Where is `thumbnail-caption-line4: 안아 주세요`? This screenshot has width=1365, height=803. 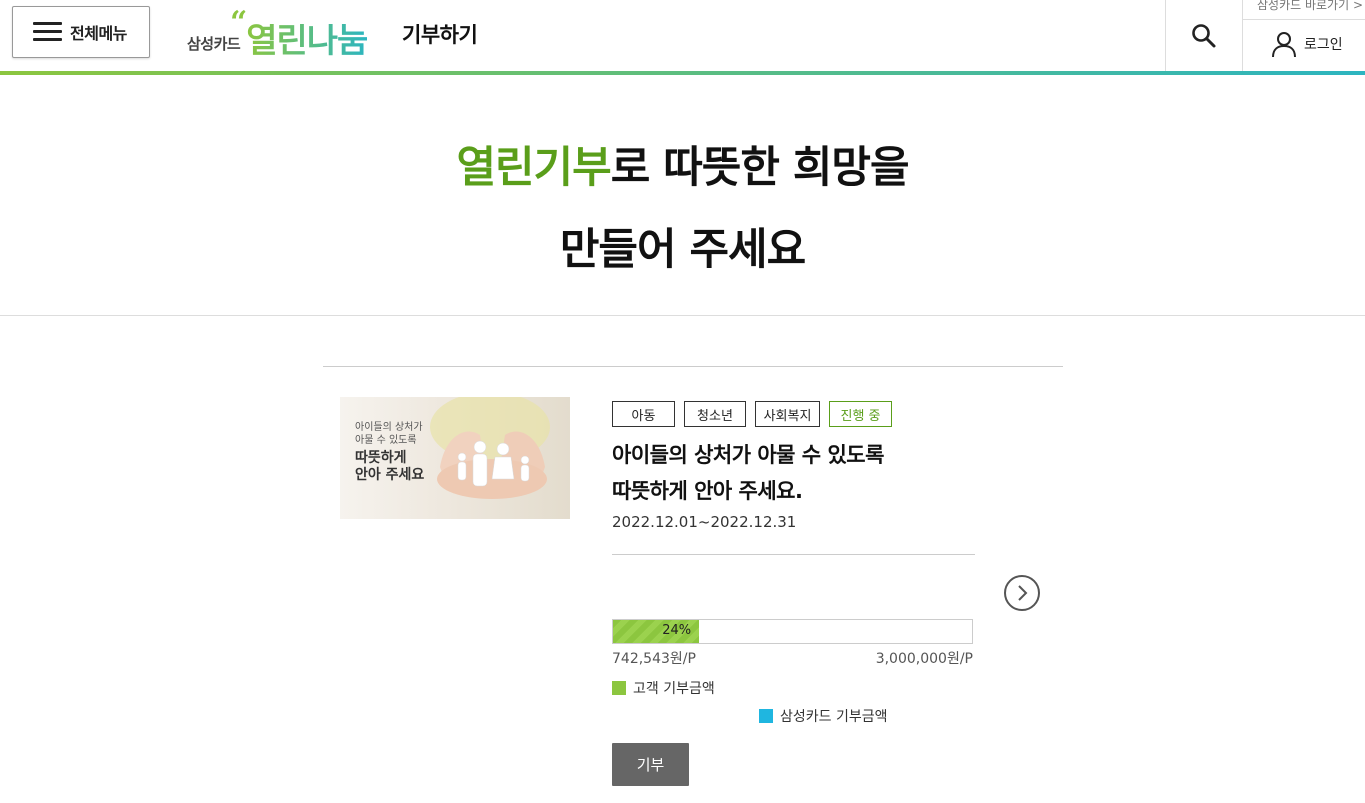
thumbnail-caption-line4: 안아 주세요 is located at coordinates (390, 475).